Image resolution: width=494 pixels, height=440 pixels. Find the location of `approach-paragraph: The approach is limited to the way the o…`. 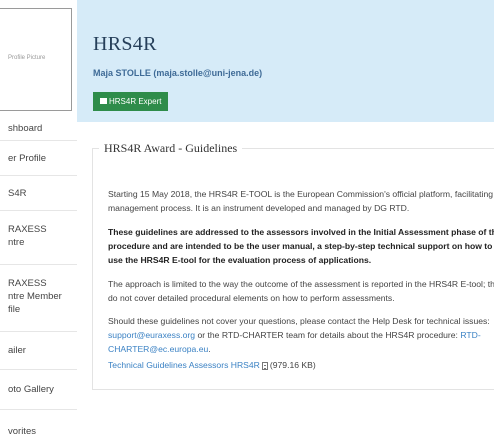

approach-paragraph: The approach is limited to the way the o… is located at coordinates (301, 291).